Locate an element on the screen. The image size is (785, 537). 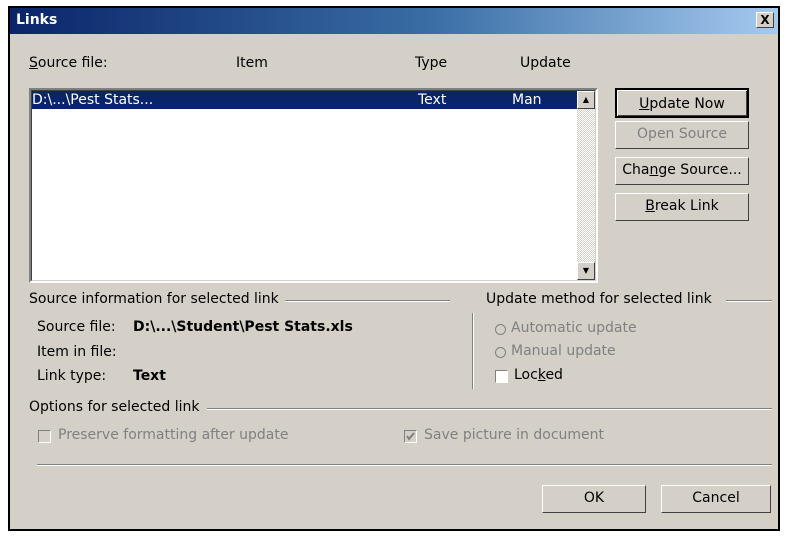
item-in-file-label: Item in file: is located at coordinates (77, 352).